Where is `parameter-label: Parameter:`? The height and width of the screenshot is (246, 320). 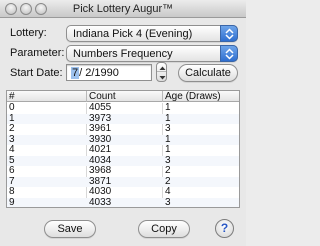
parameter-label: Parameter: is located at coordinates (37, 53).